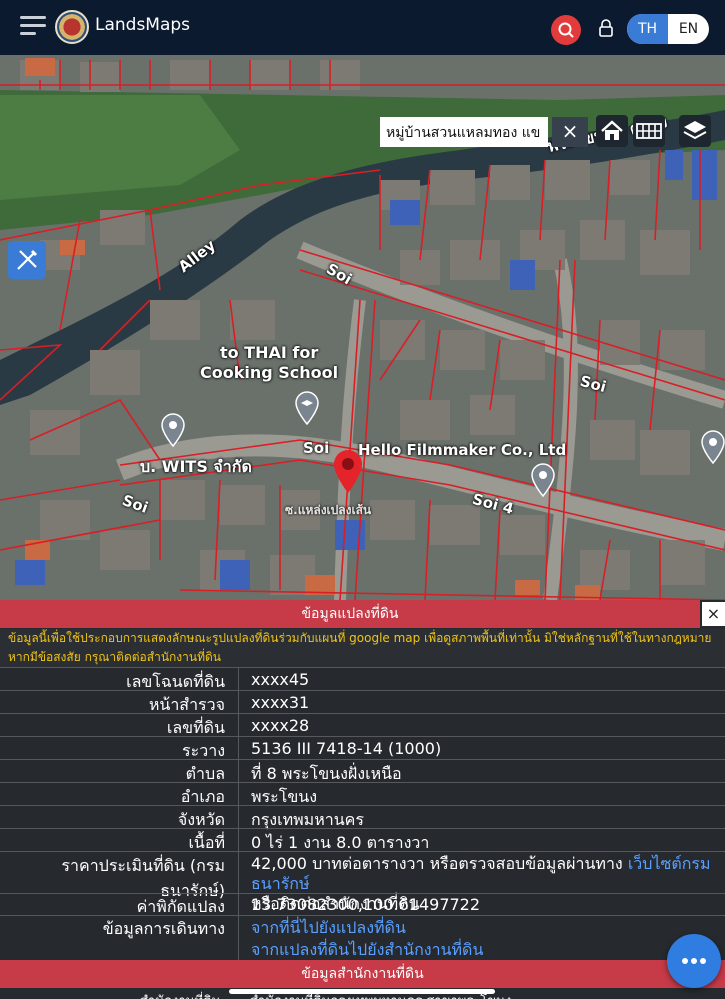 This screenshot has height=999, width=725. I want to click on row-value: xxxx31, so click(273, 702).